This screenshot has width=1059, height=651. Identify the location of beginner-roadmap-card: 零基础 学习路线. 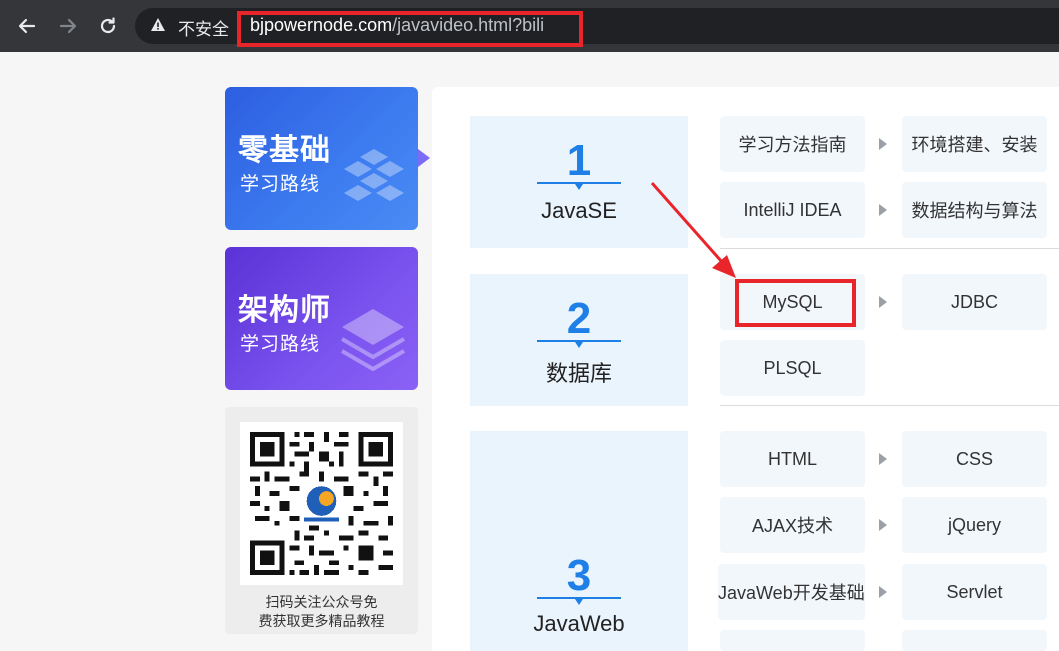
(321, 158).